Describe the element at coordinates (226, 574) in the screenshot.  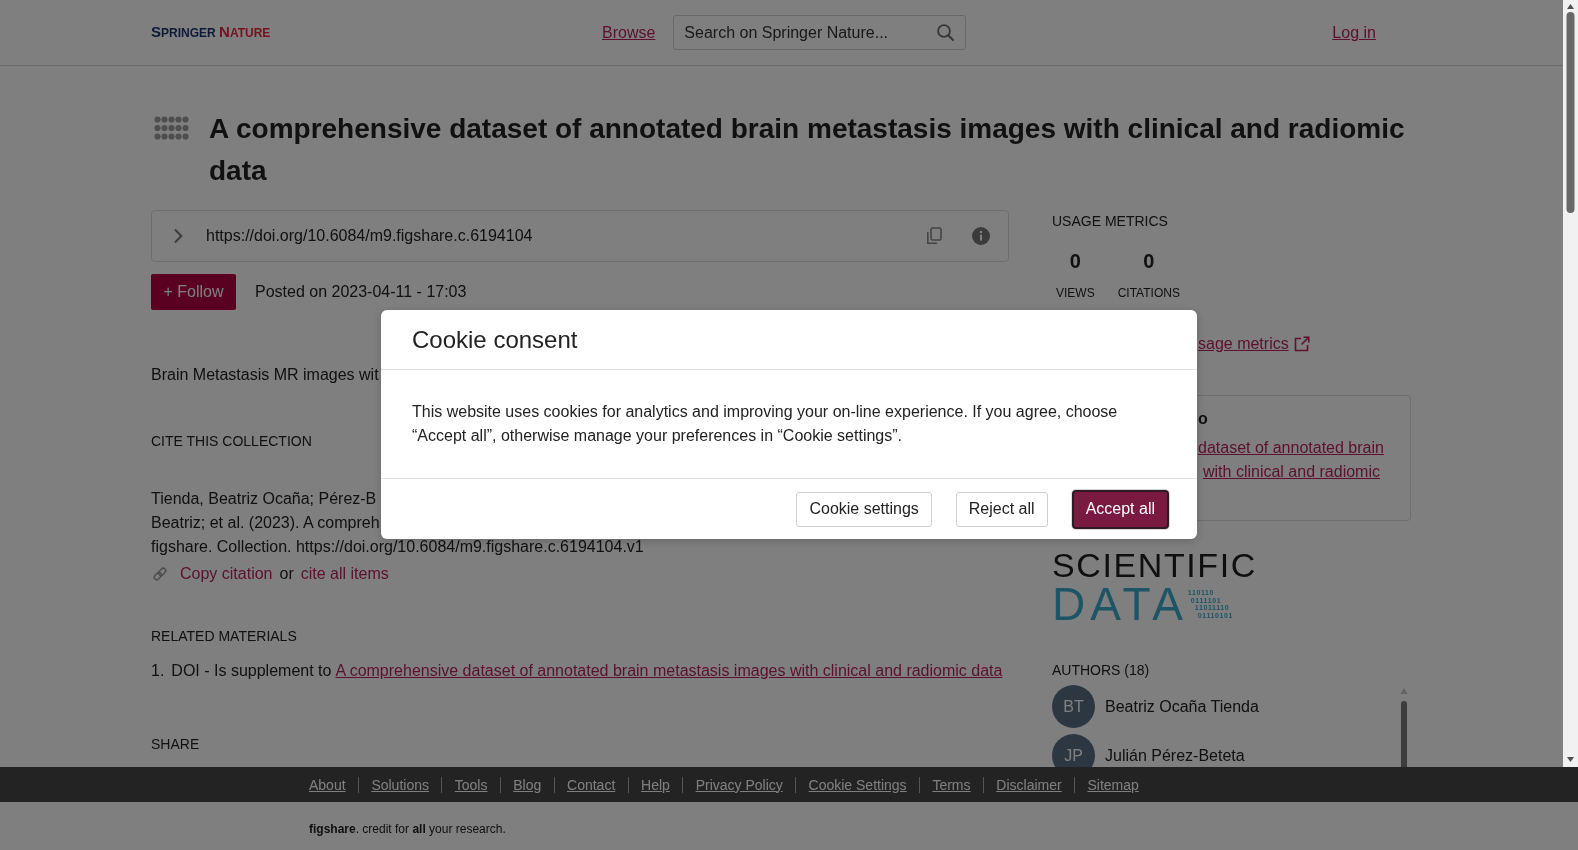
I see `copy-citation-link: Copy citation` at that location.